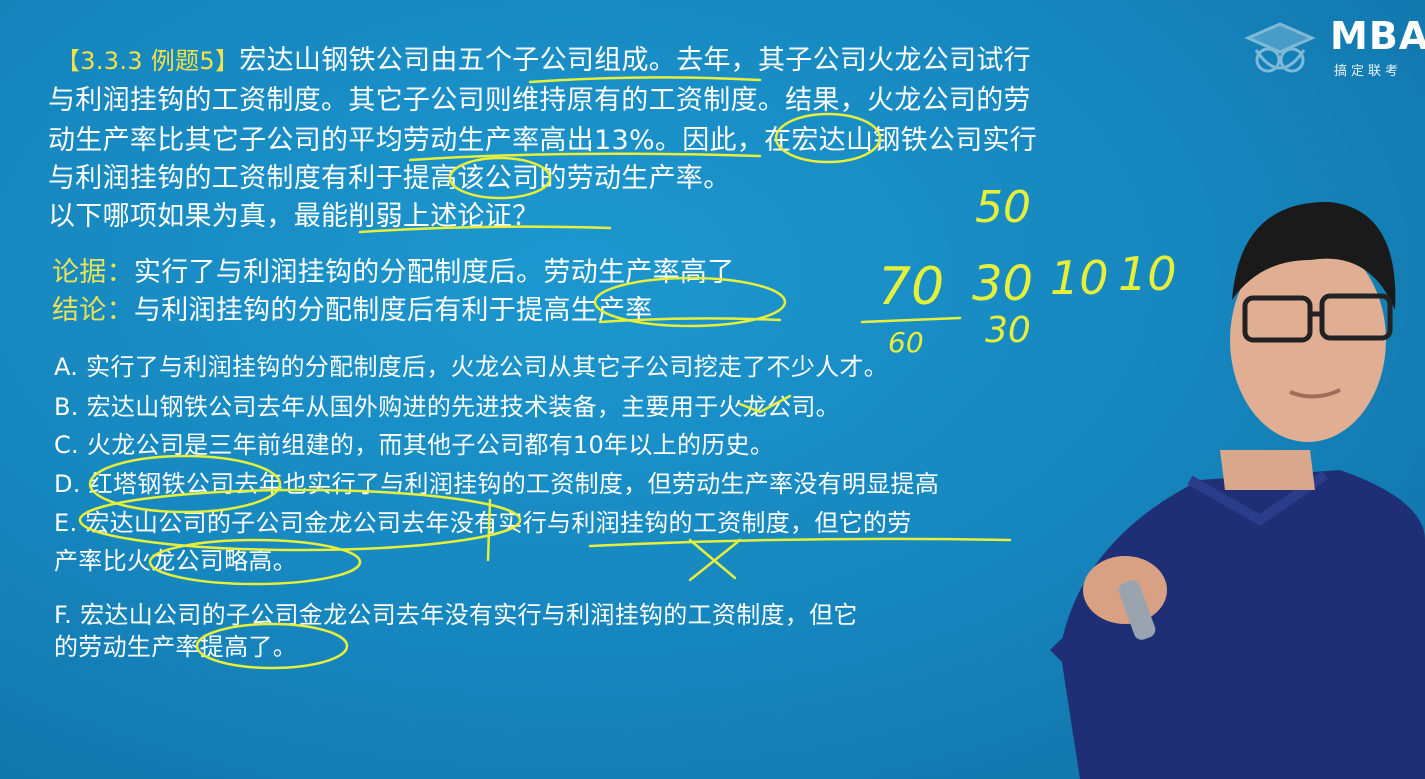  Describe the element at coordinates (1377, 36) in the screenshot. I see `brand-logo-text: MBA` at that location.